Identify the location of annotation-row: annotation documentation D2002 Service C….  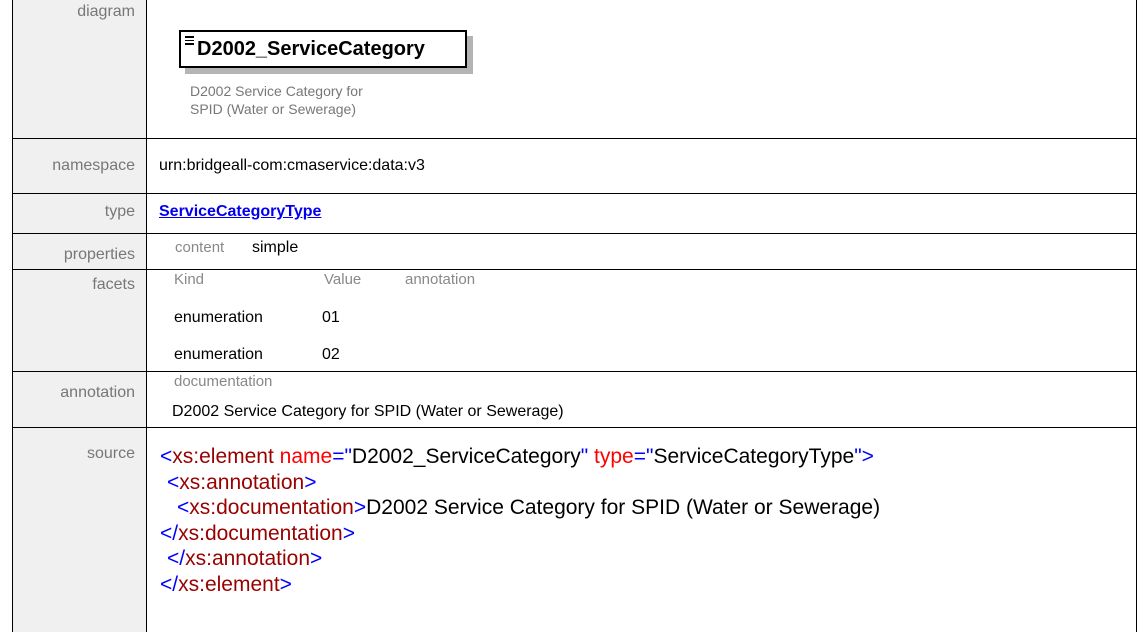
(574, 400).